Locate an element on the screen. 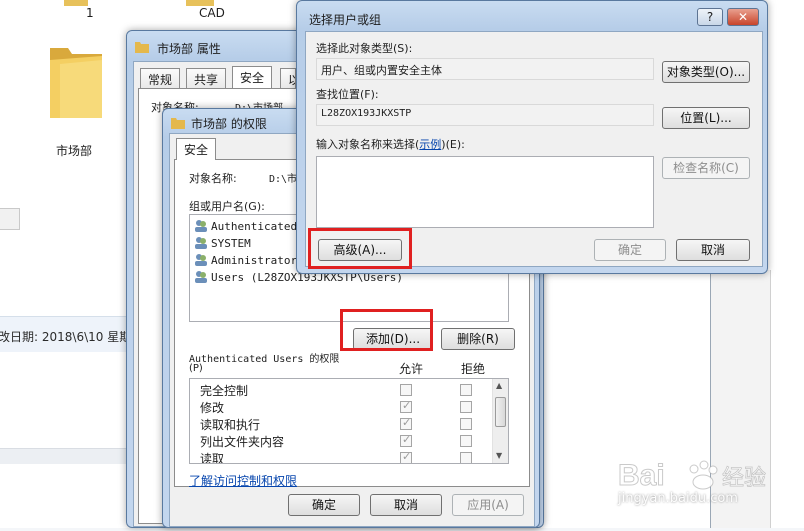 The height and width of the screenshot is (531, 804). permissions-label: Authenticated Users 的权限 is located at coordinates (264, 359).